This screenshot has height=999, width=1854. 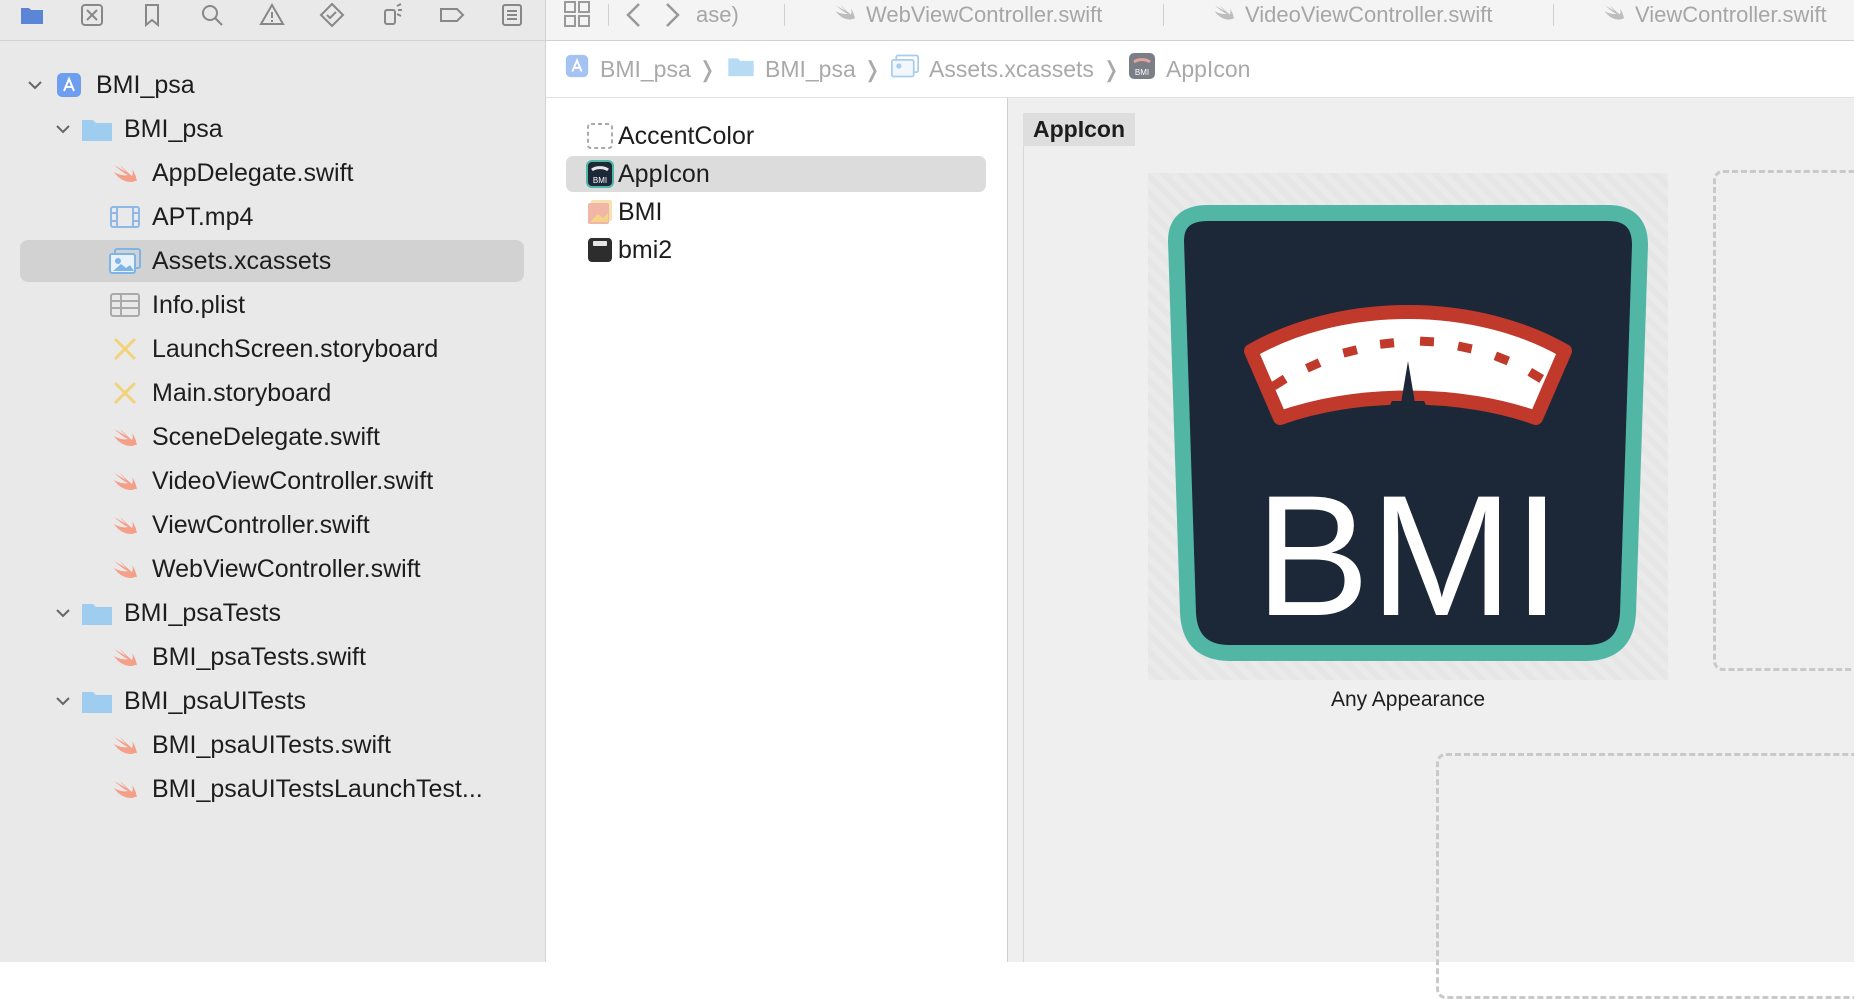 What do you see at coordinates (717, 15) in the screenshot?
I see `tab-partial: ase)` at bounding box center [717, 15].